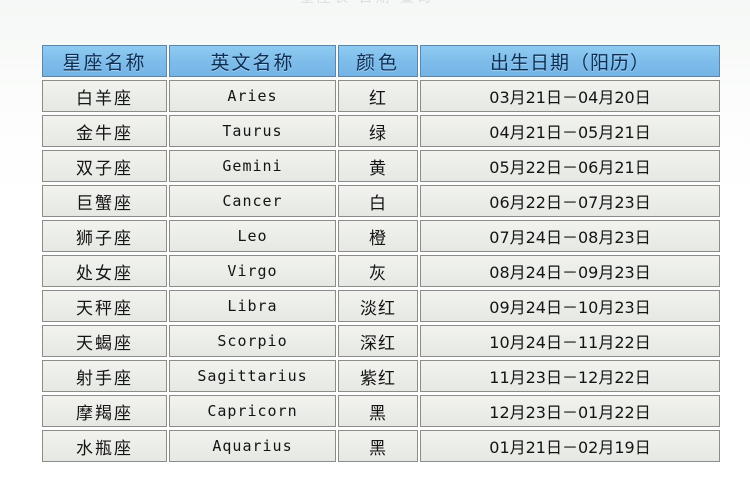  Describe the element at coordinates (570, 166) in the screenshot. I see `cell-birth-date: 05月22日－06月21日` at that location.